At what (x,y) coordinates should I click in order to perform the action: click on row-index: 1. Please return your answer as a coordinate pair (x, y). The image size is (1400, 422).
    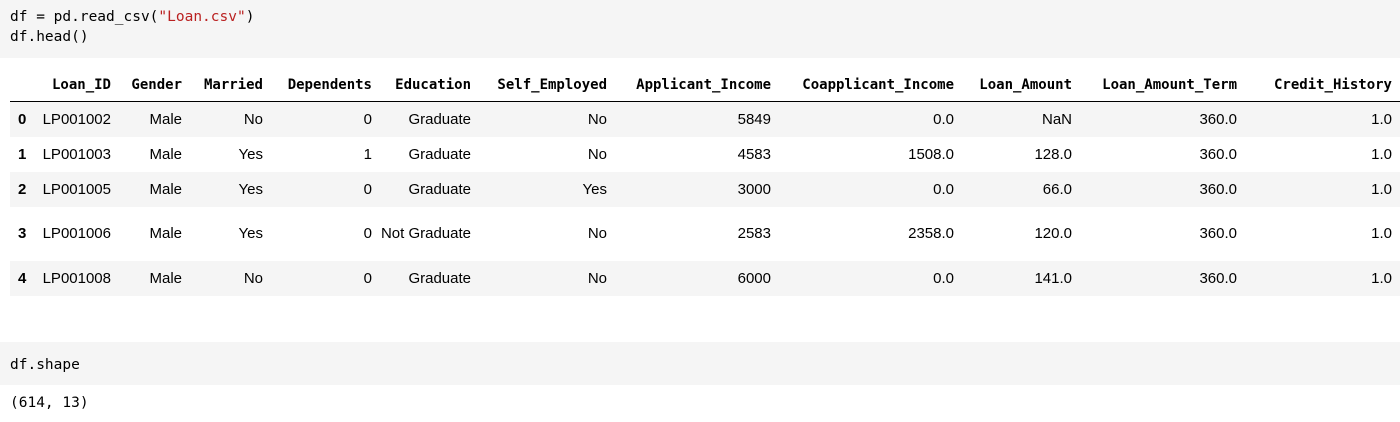
    Looking at the image, I should click on (22, 154).